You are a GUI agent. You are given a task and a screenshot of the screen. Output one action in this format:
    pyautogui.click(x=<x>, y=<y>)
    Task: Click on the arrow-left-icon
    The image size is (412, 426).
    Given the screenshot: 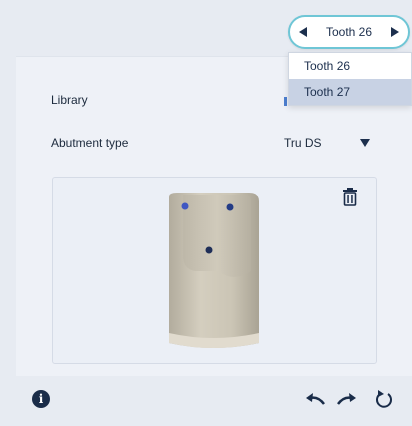 What is the action you would take?
    pyautogui.click(x=303, y=32)
    